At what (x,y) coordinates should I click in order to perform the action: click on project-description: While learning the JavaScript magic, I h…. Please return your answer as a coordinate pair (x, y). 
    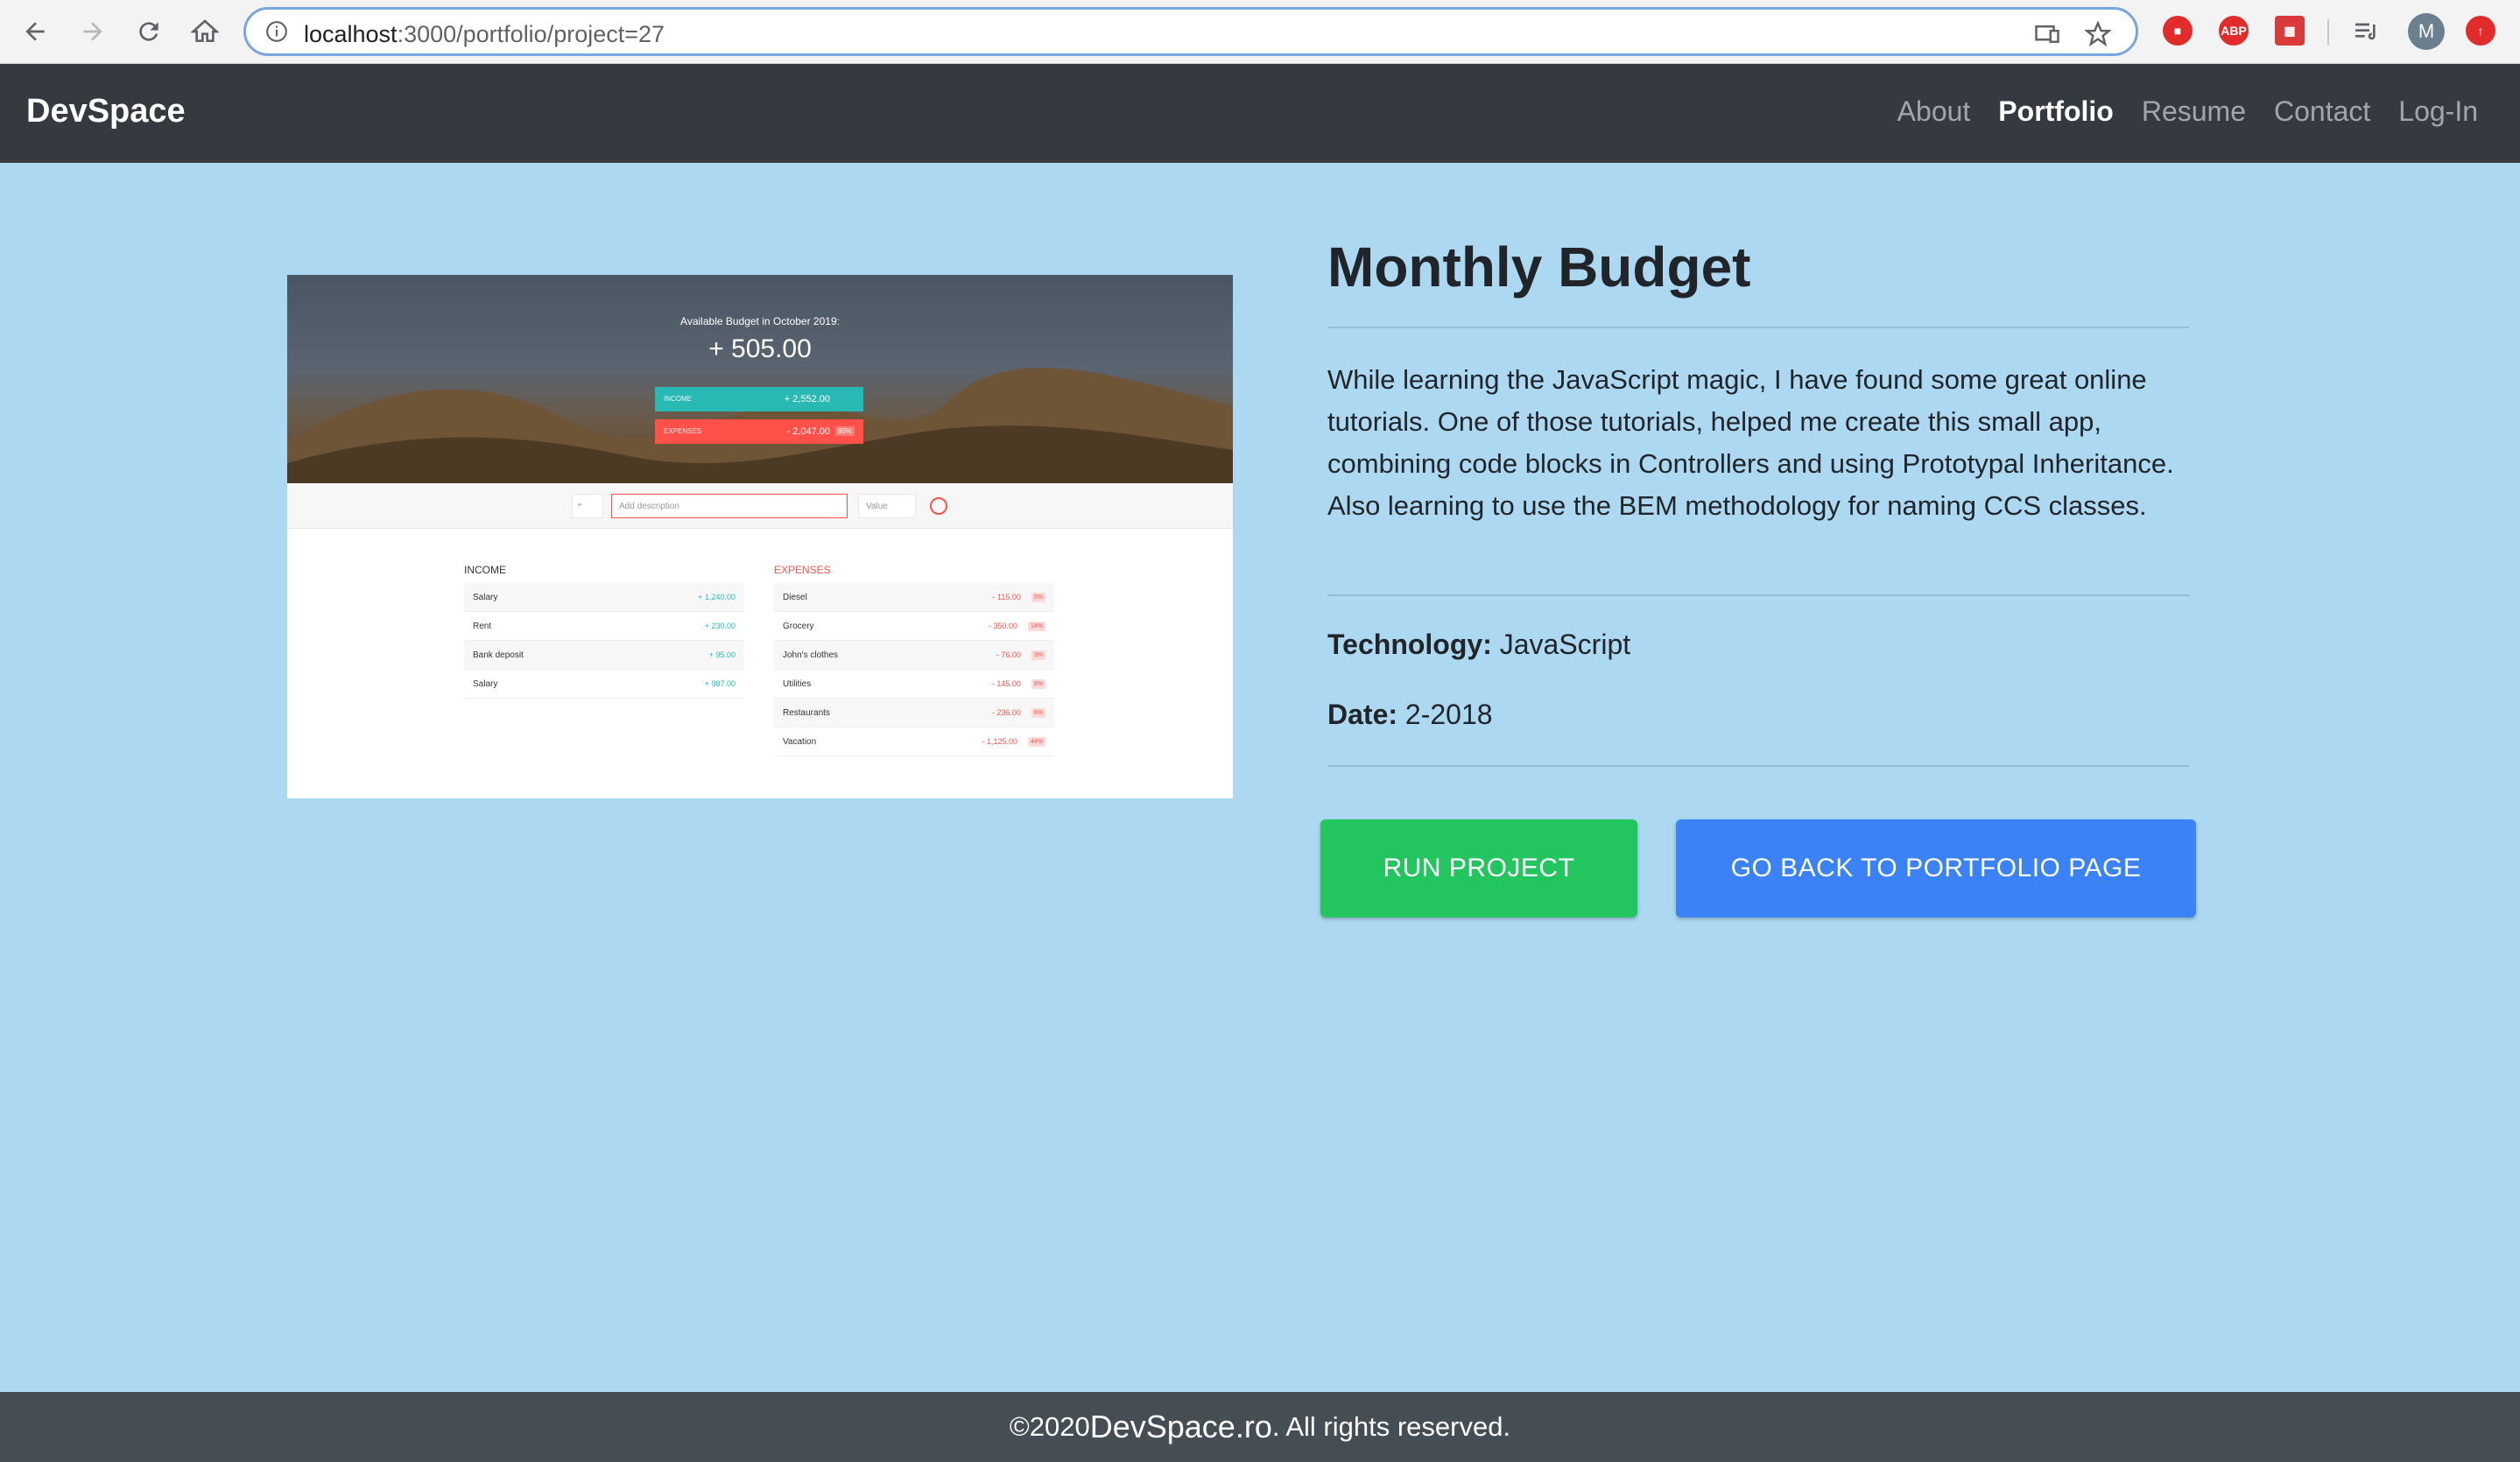
    Looking at the image, I should click on (1750, 443).